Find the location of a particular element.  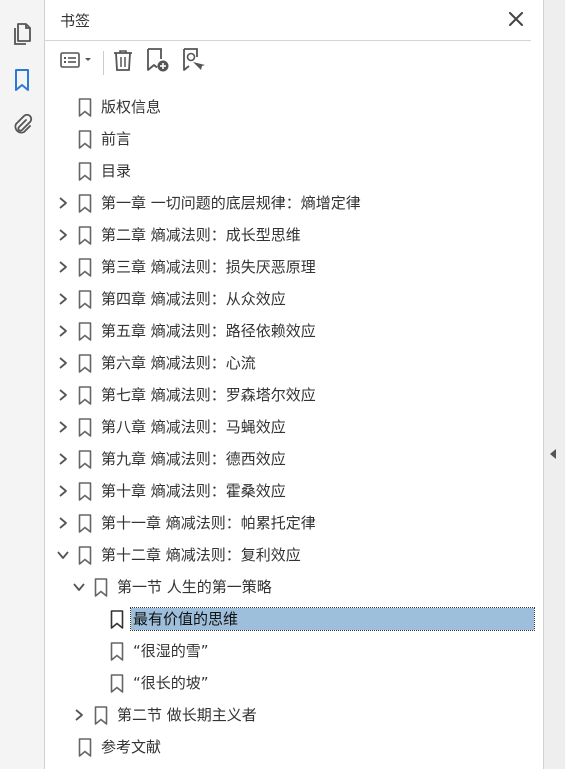

bookmark-label: 第九章 熵减法则：德西效应 is located at coordinates (193, 459).